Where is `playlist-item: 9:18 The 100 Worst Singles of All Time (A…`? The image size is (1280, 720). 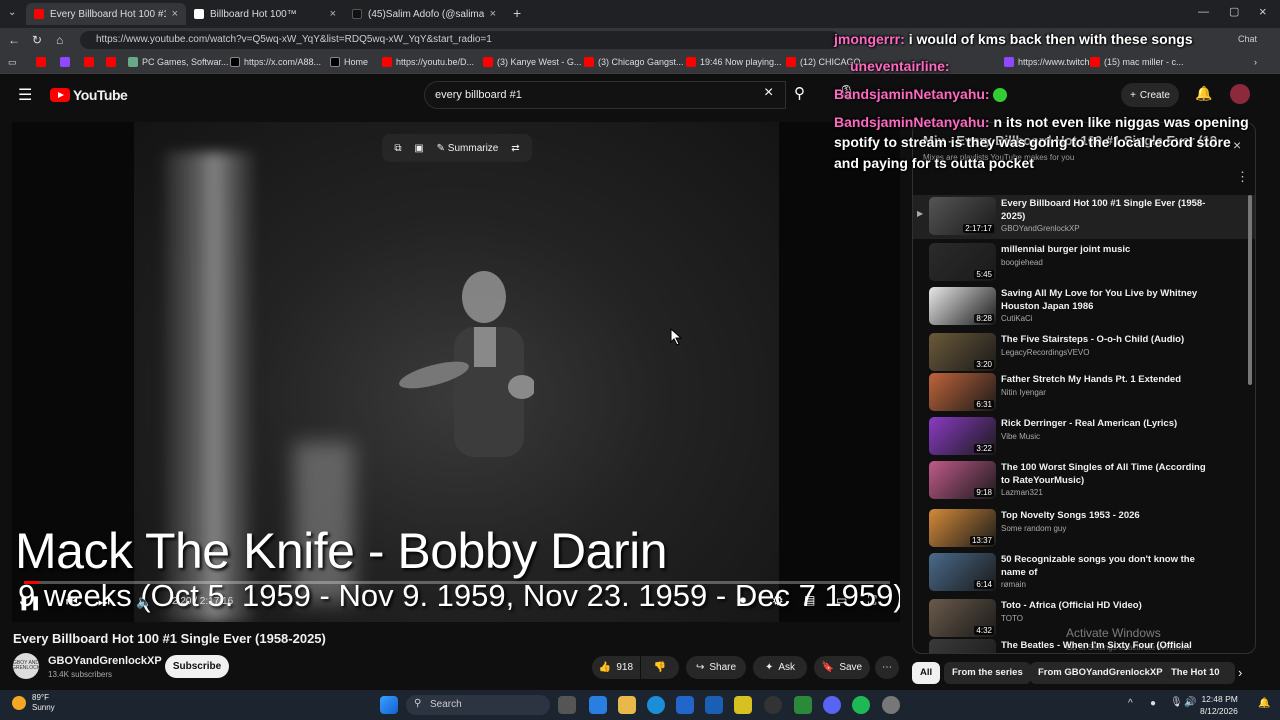
playlist-item: 9:18 The 100 Worst Singles of All Time (A… is located at coordinates (1084, 481).